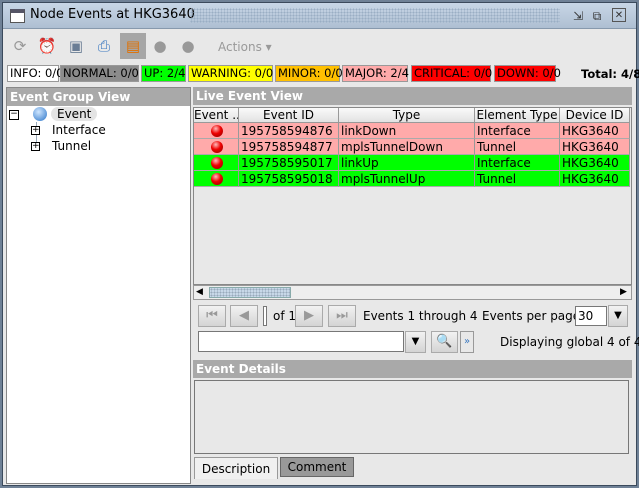  What do you see at coordinates (407, 131) in the screenshot?
I see `type-cell: linkDown` at bounding box center [407, 131].